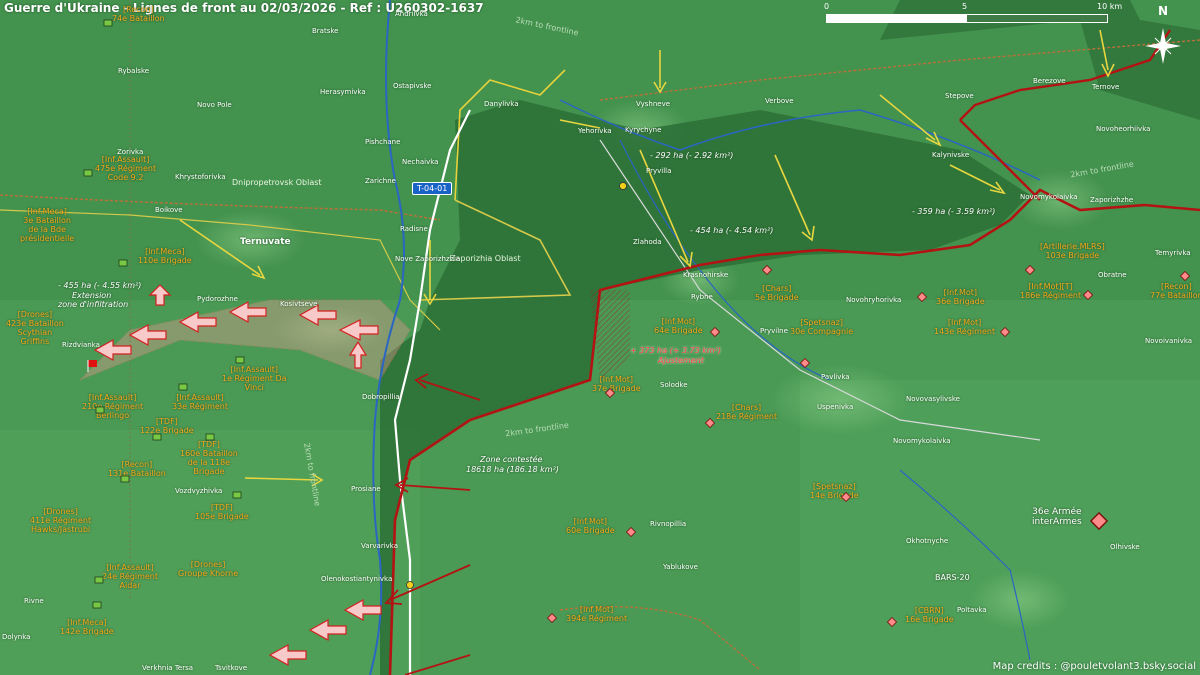 The height and width of the screenshot is (675, 1200). What do you see at coordinates (659, 171) in the screenshot?
I see `town-label: Pryvilla` at bounding box center [659, 171].